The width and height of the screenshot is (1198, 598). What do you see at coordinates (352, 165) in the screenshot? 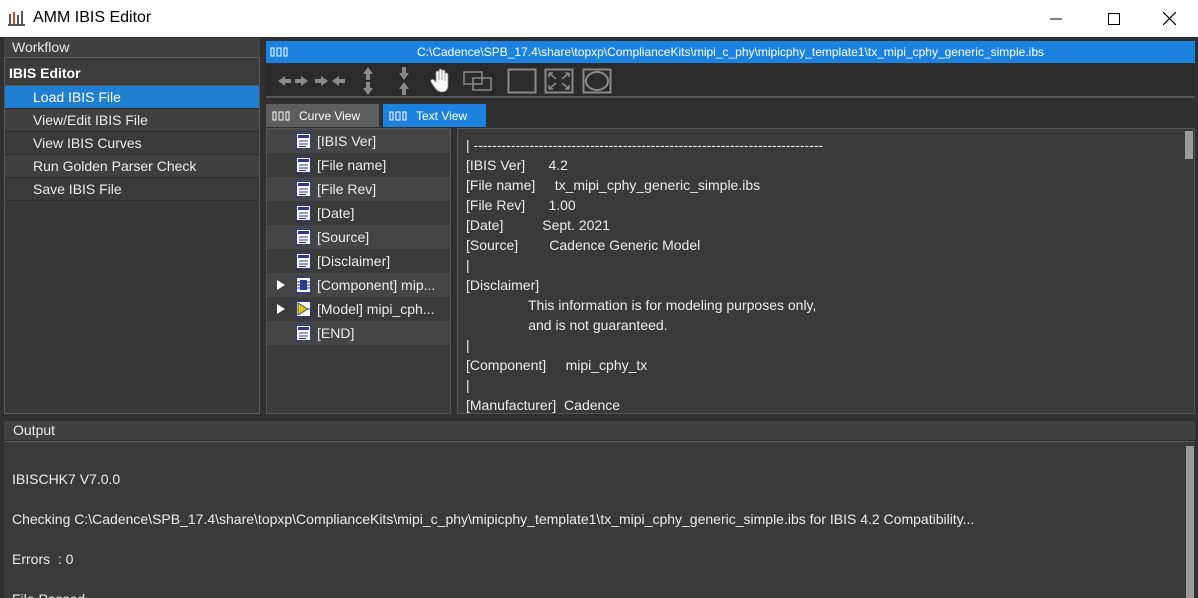
I see `tree-item-label: [File name]` at bounding box center [352, 165].